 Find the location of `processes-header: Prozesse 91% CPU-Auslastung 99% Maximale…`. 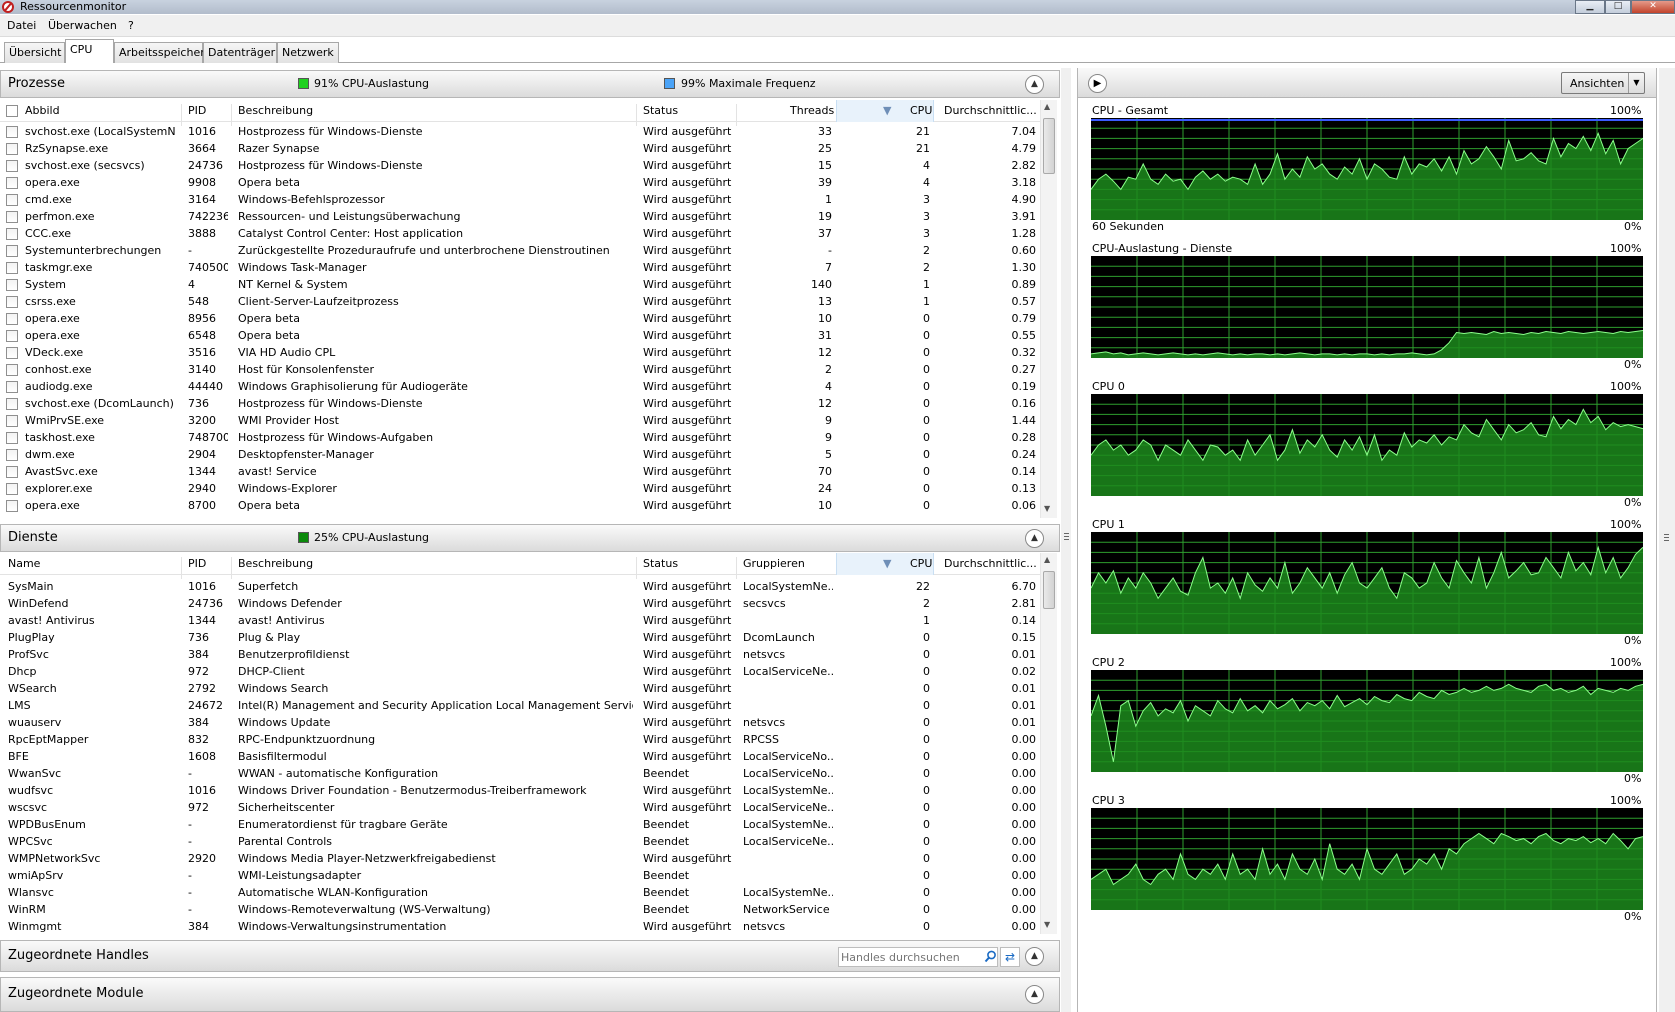

processes-header: Prozesse 91% CPU-Auslastung 99% Maximale… is located at coordinates (530, 84).